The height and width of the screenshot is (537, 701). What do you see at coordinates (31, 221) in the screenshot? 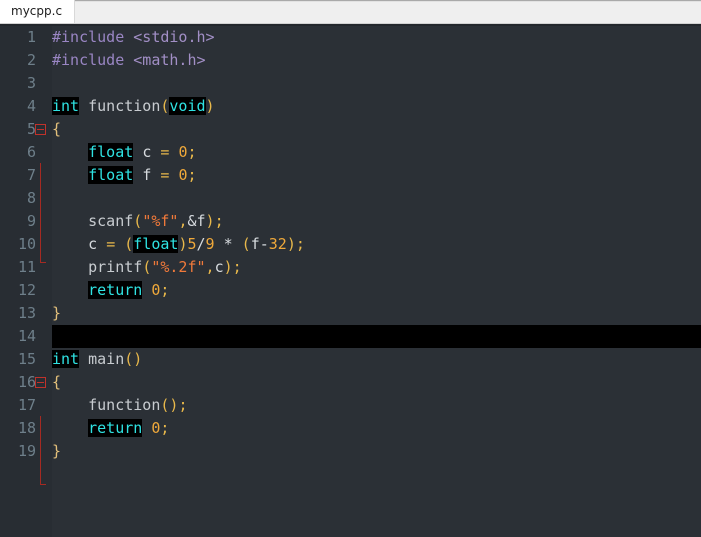
I see `line-number-9: 9` at bounding box center [31, 221].